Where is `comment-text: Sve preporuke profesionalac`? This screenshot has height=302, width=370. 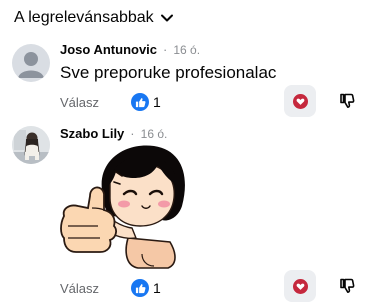
comment-text: Sve preporuke profesionalac is located at coordinates (168, 72).